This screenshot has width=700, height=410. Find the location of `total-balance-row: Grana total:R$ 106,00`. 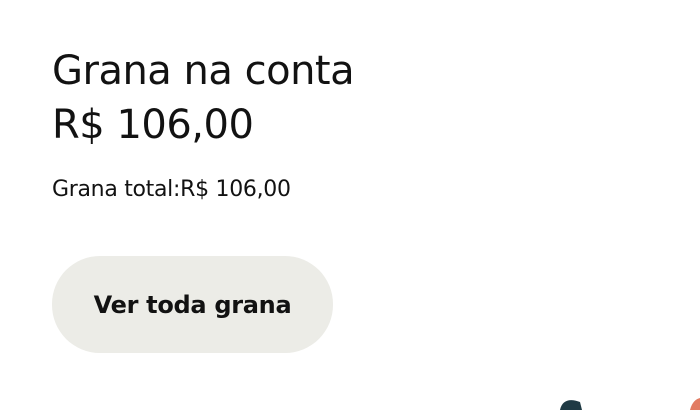

total-balance-row: Grana total:R$ 106,00 is located at coordinates (171, 190).